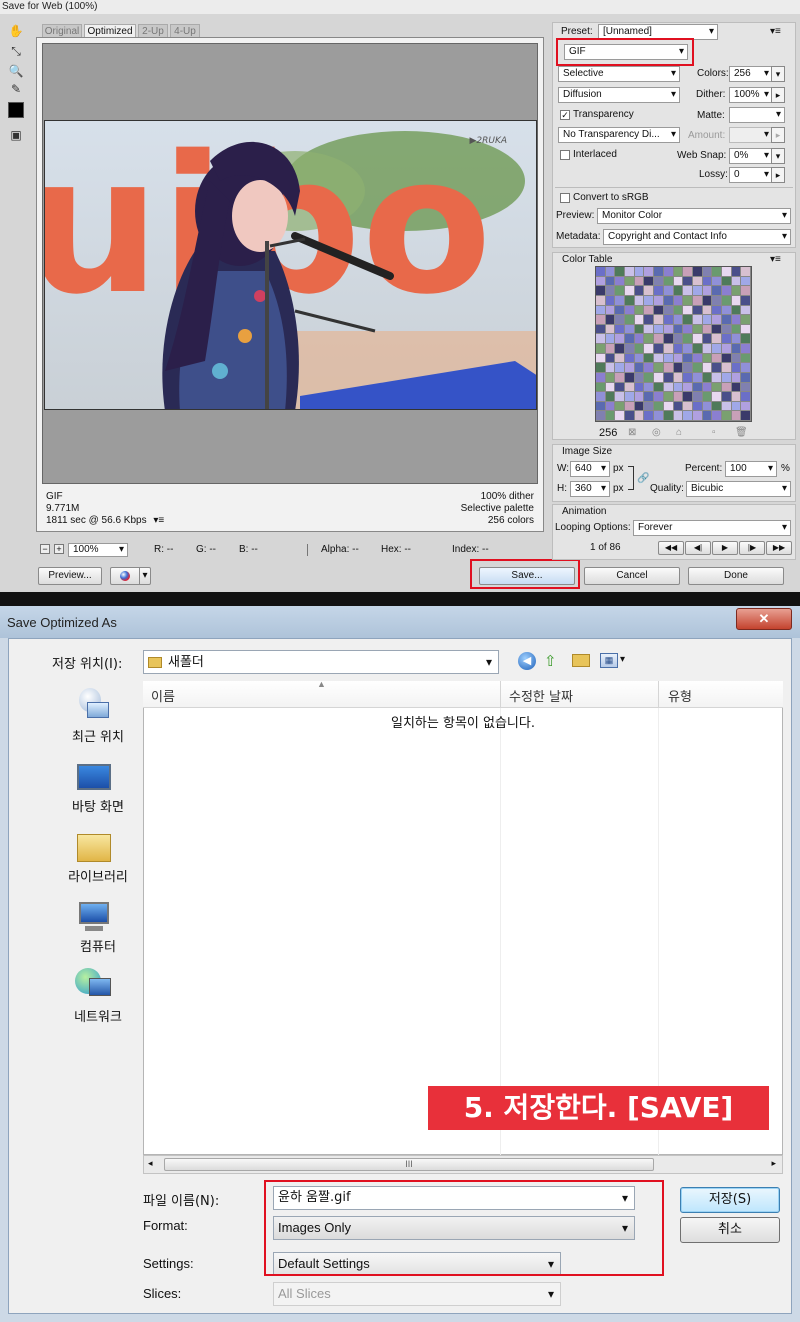 Image resolution: width=800 pixels, height=1322 pixels. Describe the element at coordinates (590, 469) in the screenshot. I see `width-input: 640` at that location.